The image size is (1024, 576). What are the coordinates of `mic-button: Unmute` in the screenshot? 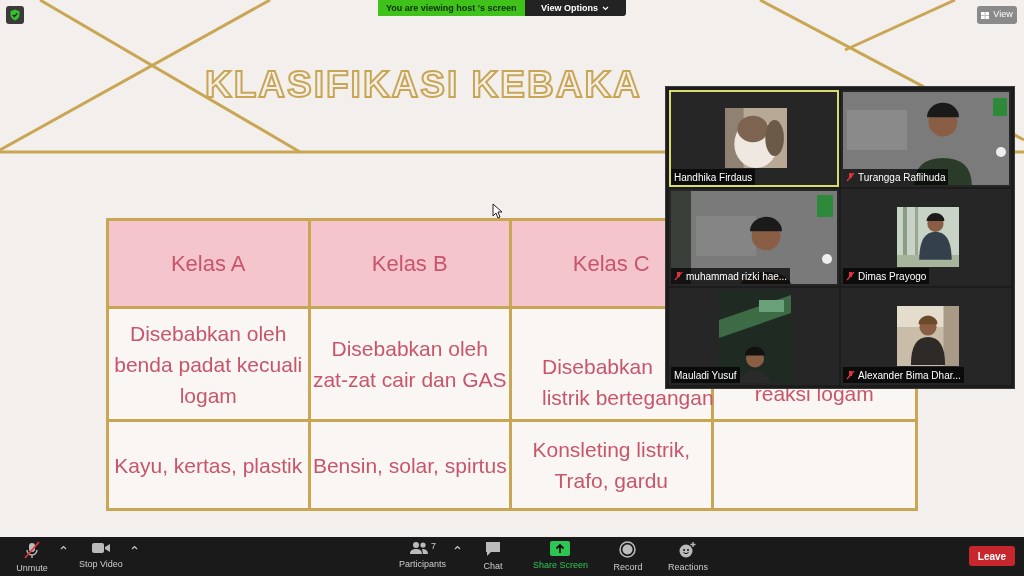 It's located at (32, 556).